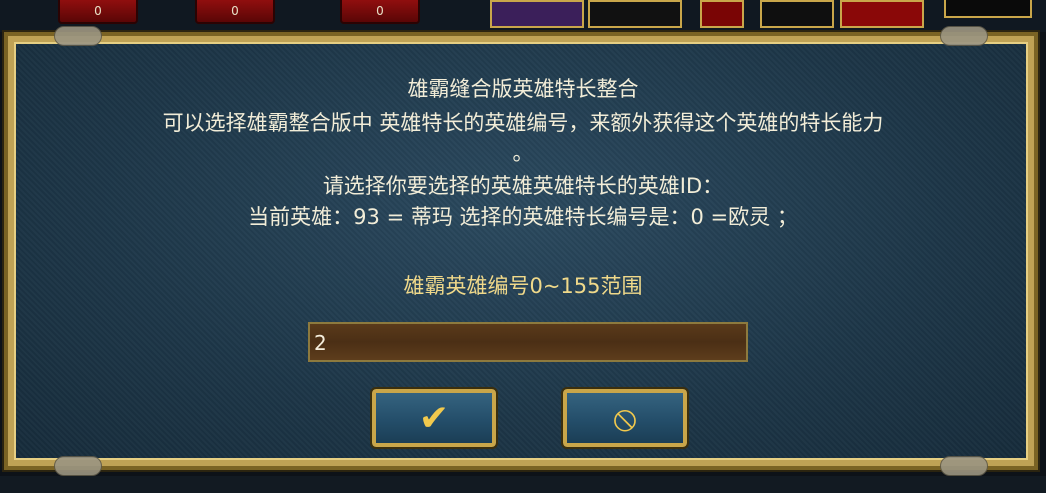 The width and height of the screenshot is (1046, 493). I want to click on dialog-prompt: 请选择你要选择的英雄英雄特长的英雄ID：, so click(523, 186).